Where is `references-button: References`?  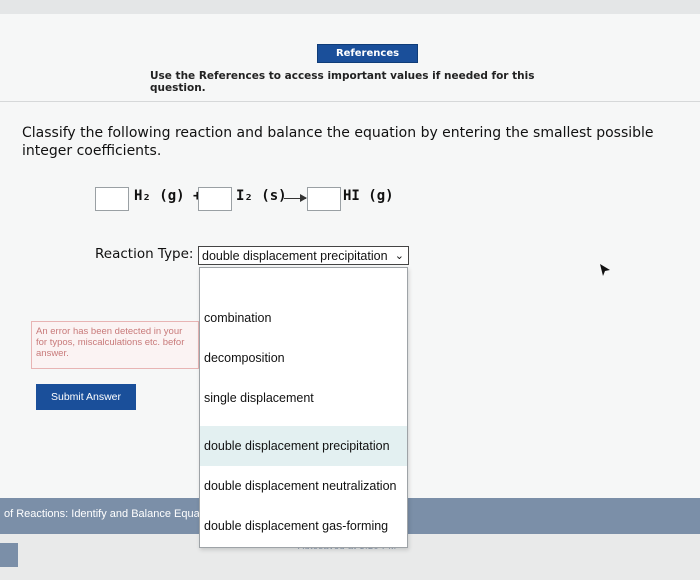 references-button: References is located at coordinates (367, 53).